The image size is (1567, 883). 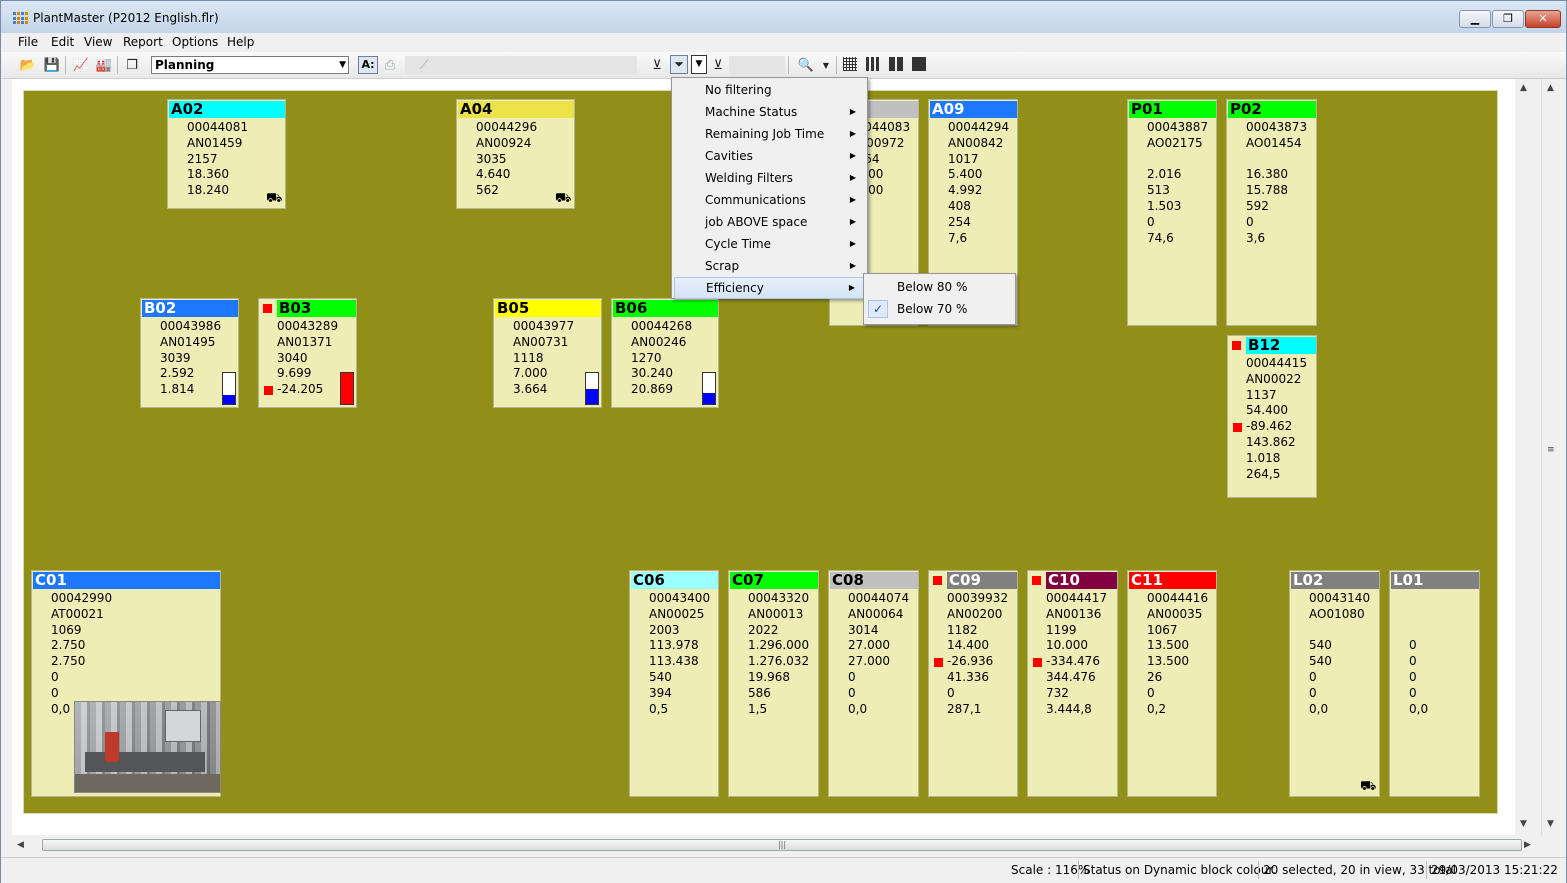 What do you see at coordinates (769, 178) in the screenshot?
I see `filter-item-welding-filters: Welding Filters ▶` at bounding box center [769, 178].